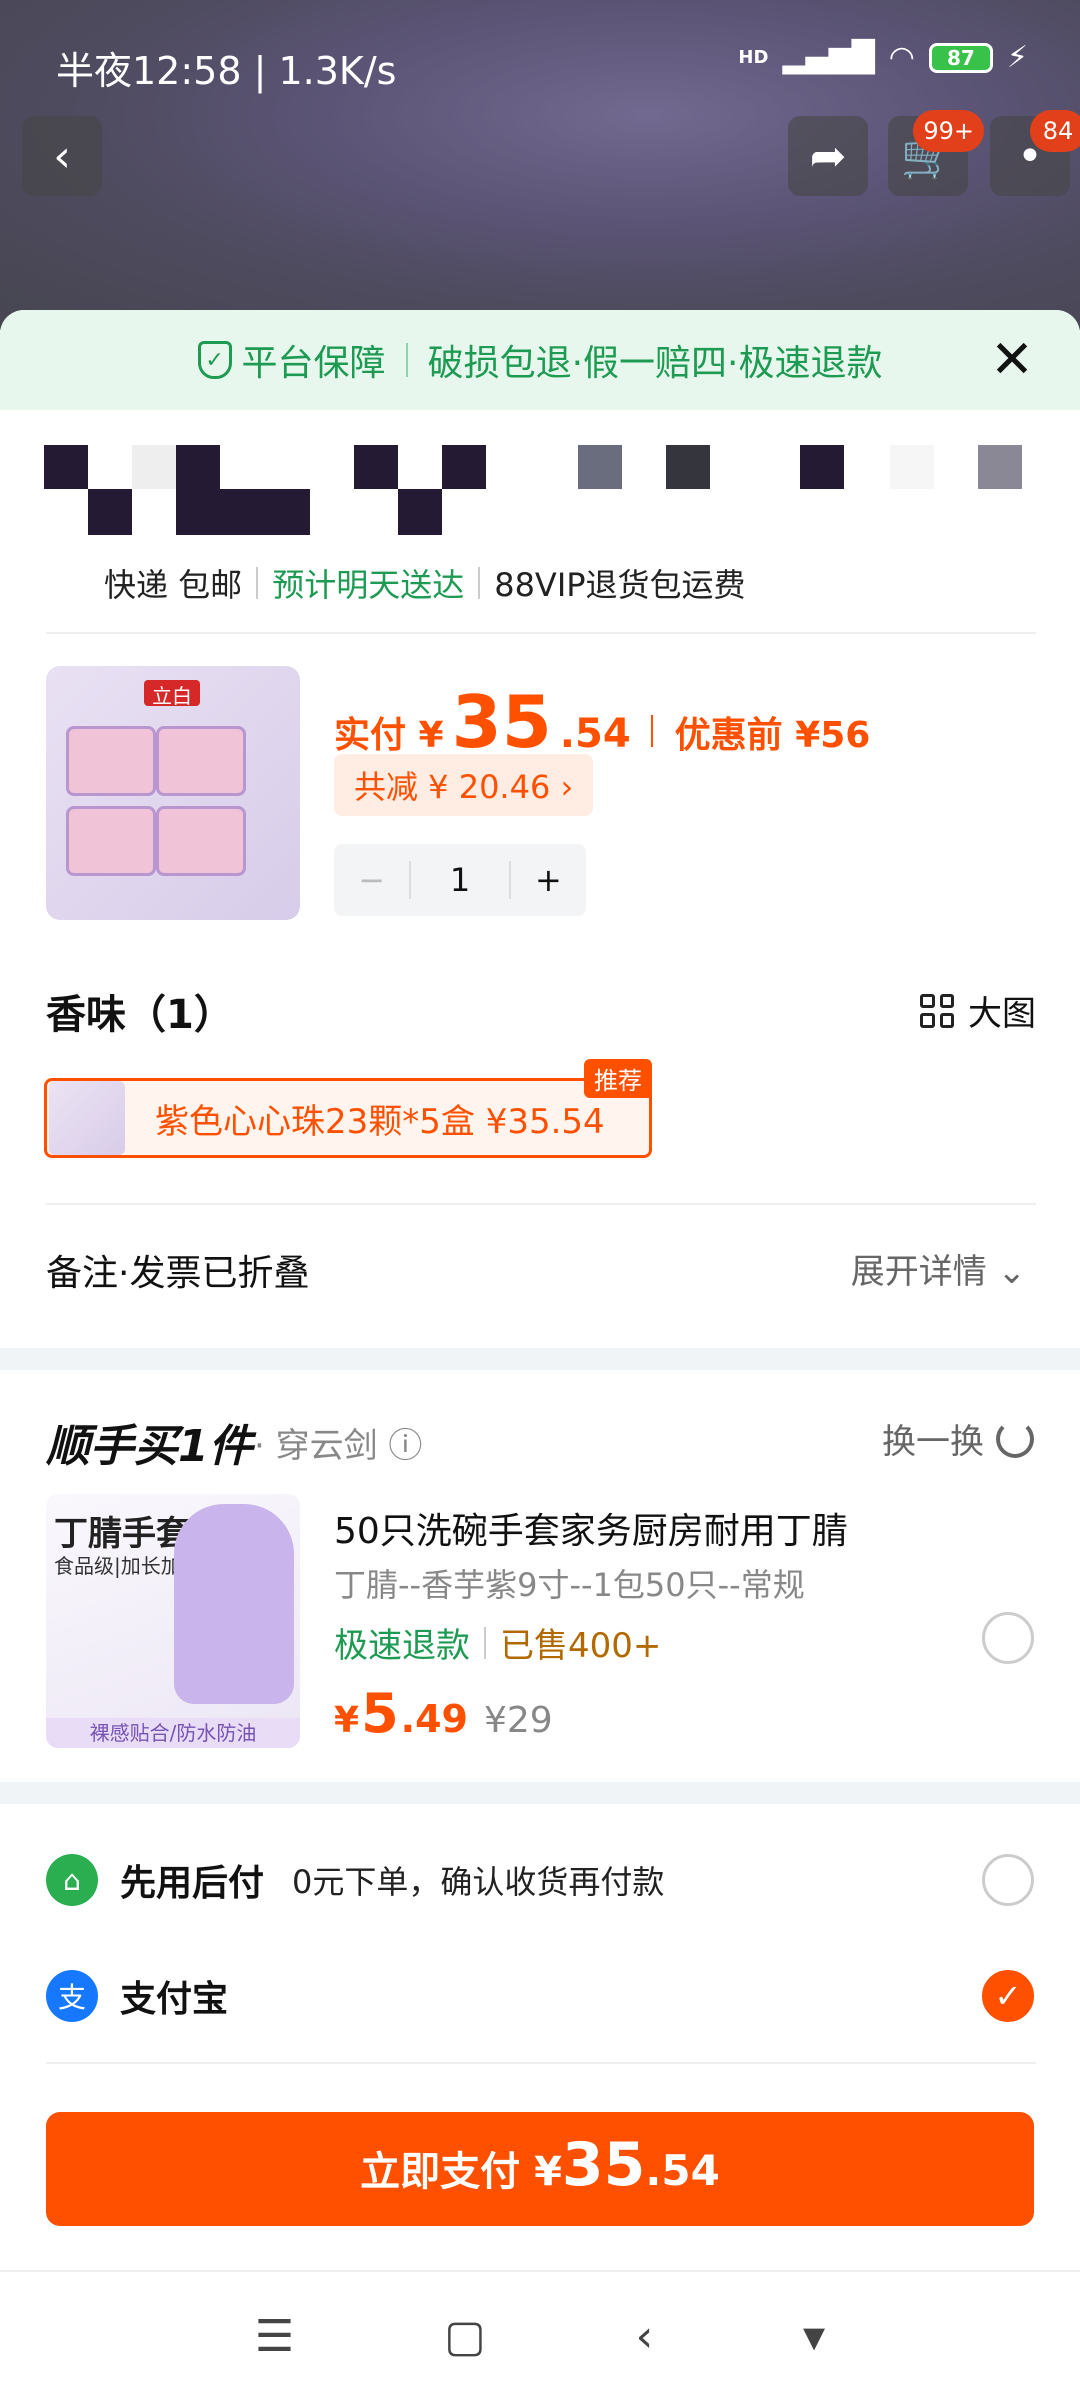  I want to click on pay-now-button: 立即支付 ¥ 35 .54, so click(540, 2169).